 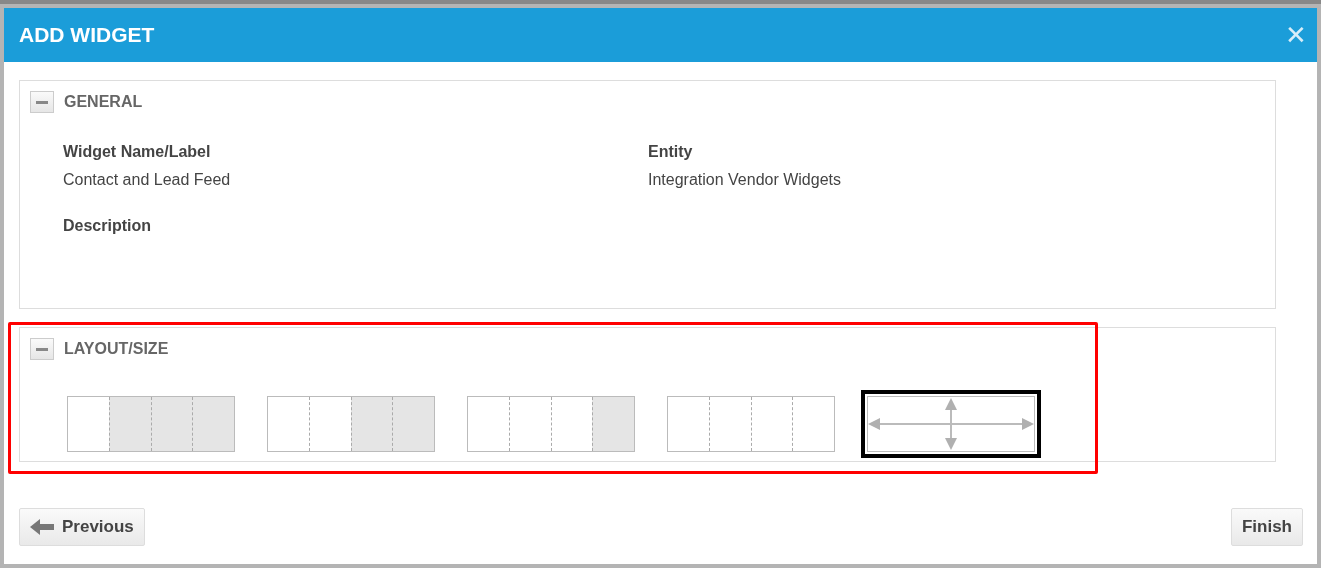 I want to click on back-arrow-icon, so click(x=42, y=527).